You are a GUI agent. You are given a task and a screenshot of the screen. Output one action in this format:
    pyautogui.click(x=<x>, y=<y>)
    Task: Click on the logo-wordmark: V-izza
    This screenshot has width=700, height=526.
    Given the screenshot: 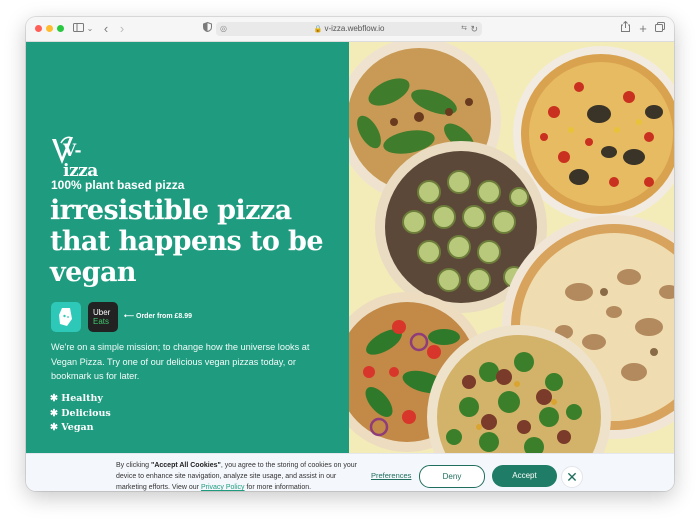 What is the action you would take?
    pyautogui.click(x=80, y=161)
    